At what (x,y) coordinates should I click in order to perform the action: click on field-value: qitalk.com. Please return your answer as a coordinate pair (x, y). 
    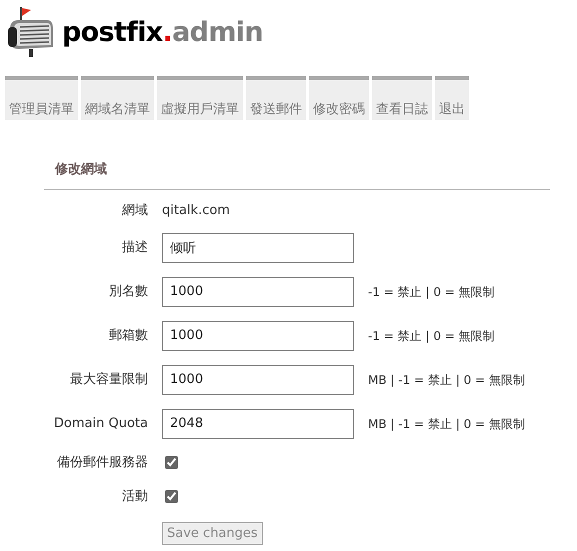
    Looking at the image, I should click on (196, 211).